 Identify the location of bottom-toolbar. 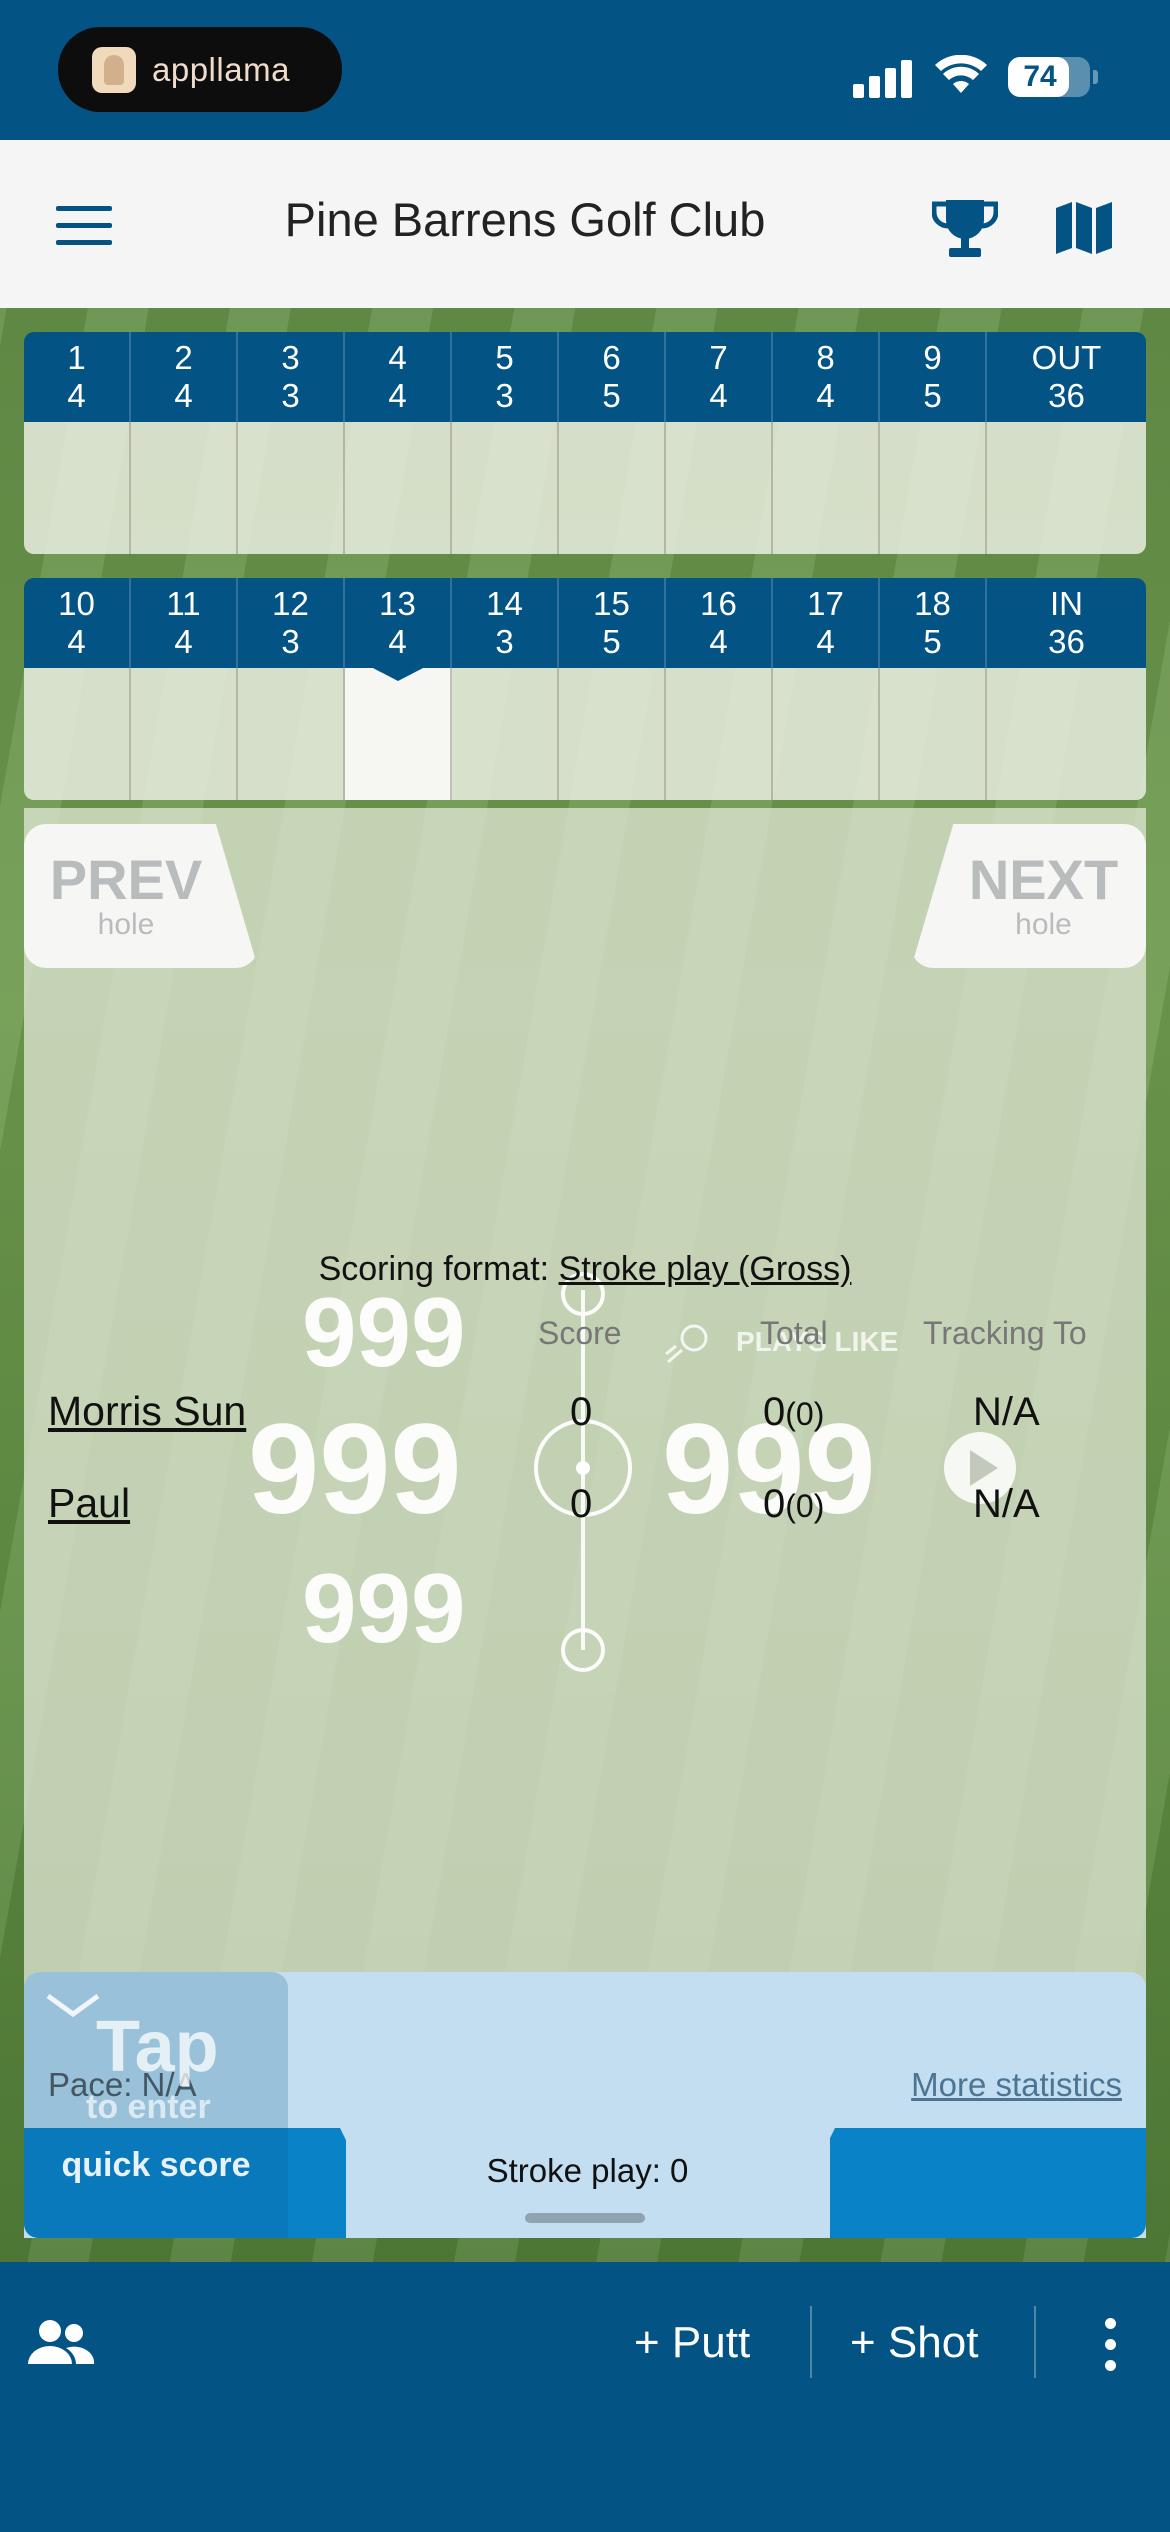
(585, 2397).